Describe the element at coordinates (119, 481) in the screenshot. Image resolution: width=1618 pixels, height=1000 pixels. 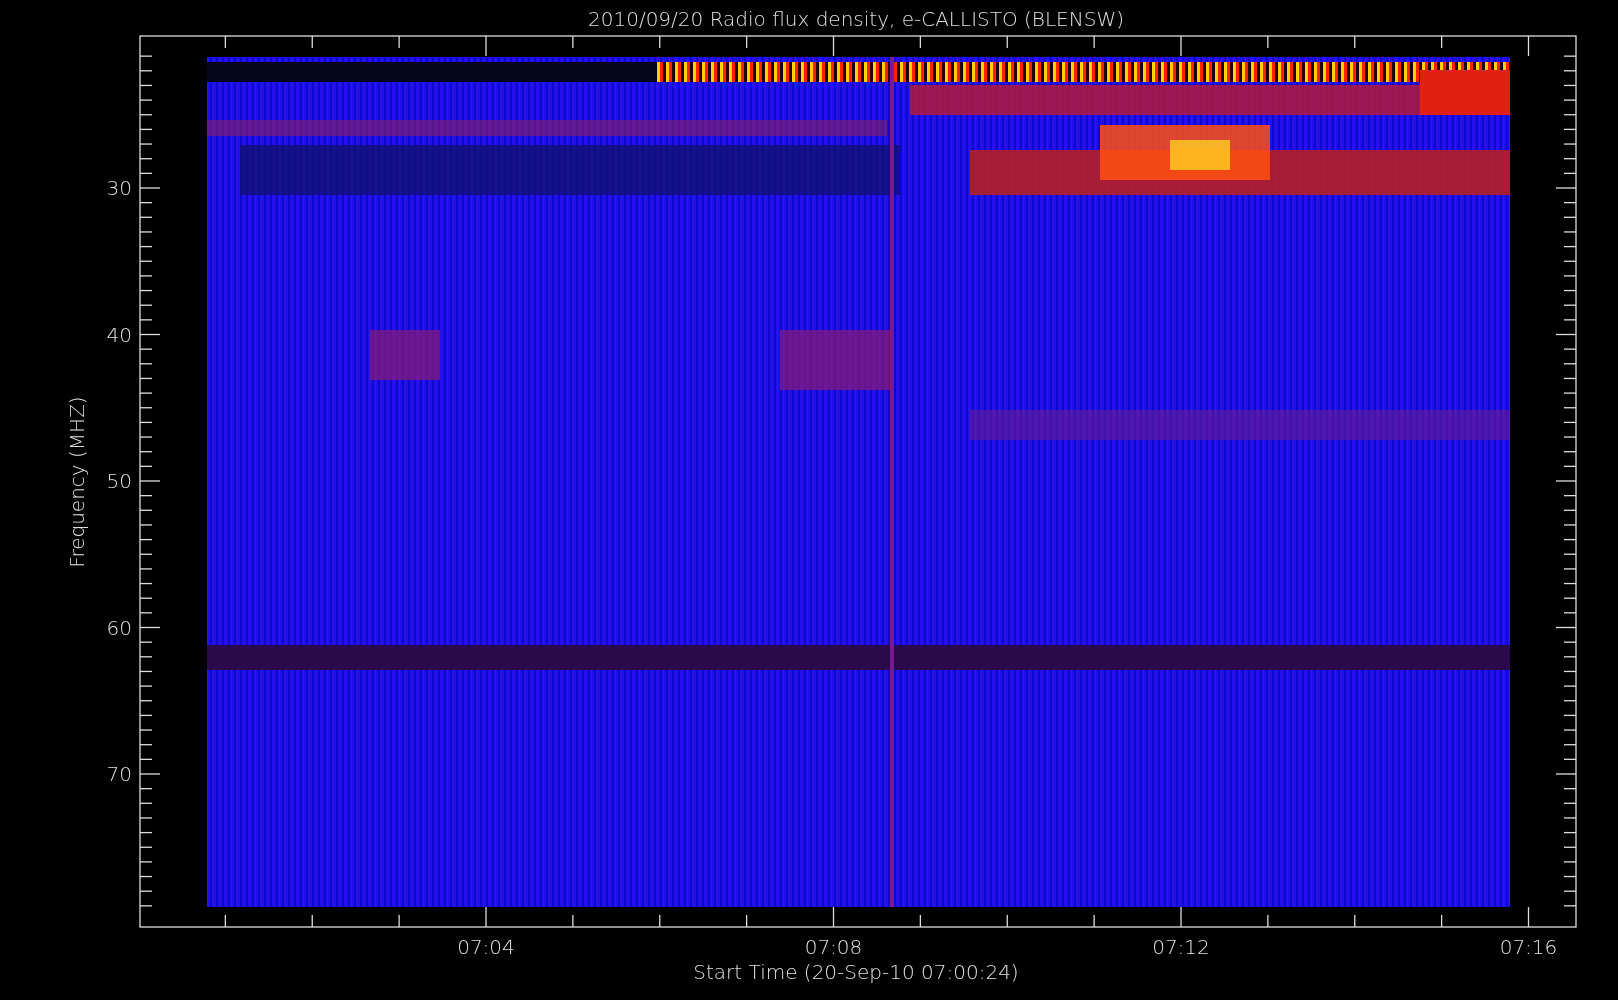
I see `y-tick-label: 50` at that location.